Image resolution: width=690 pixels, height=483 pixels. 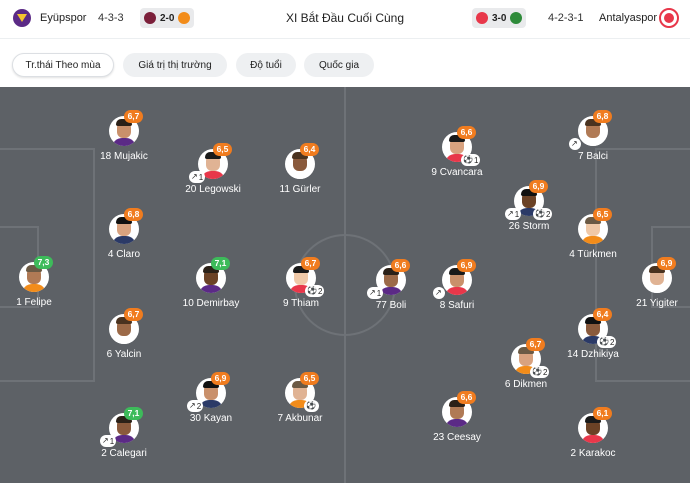 What do you see at coordinates (211, 405) in the screenshot?
I see `player-card: 6,9 30 Kayan ↗ 2` at bounding box center [211, 405].